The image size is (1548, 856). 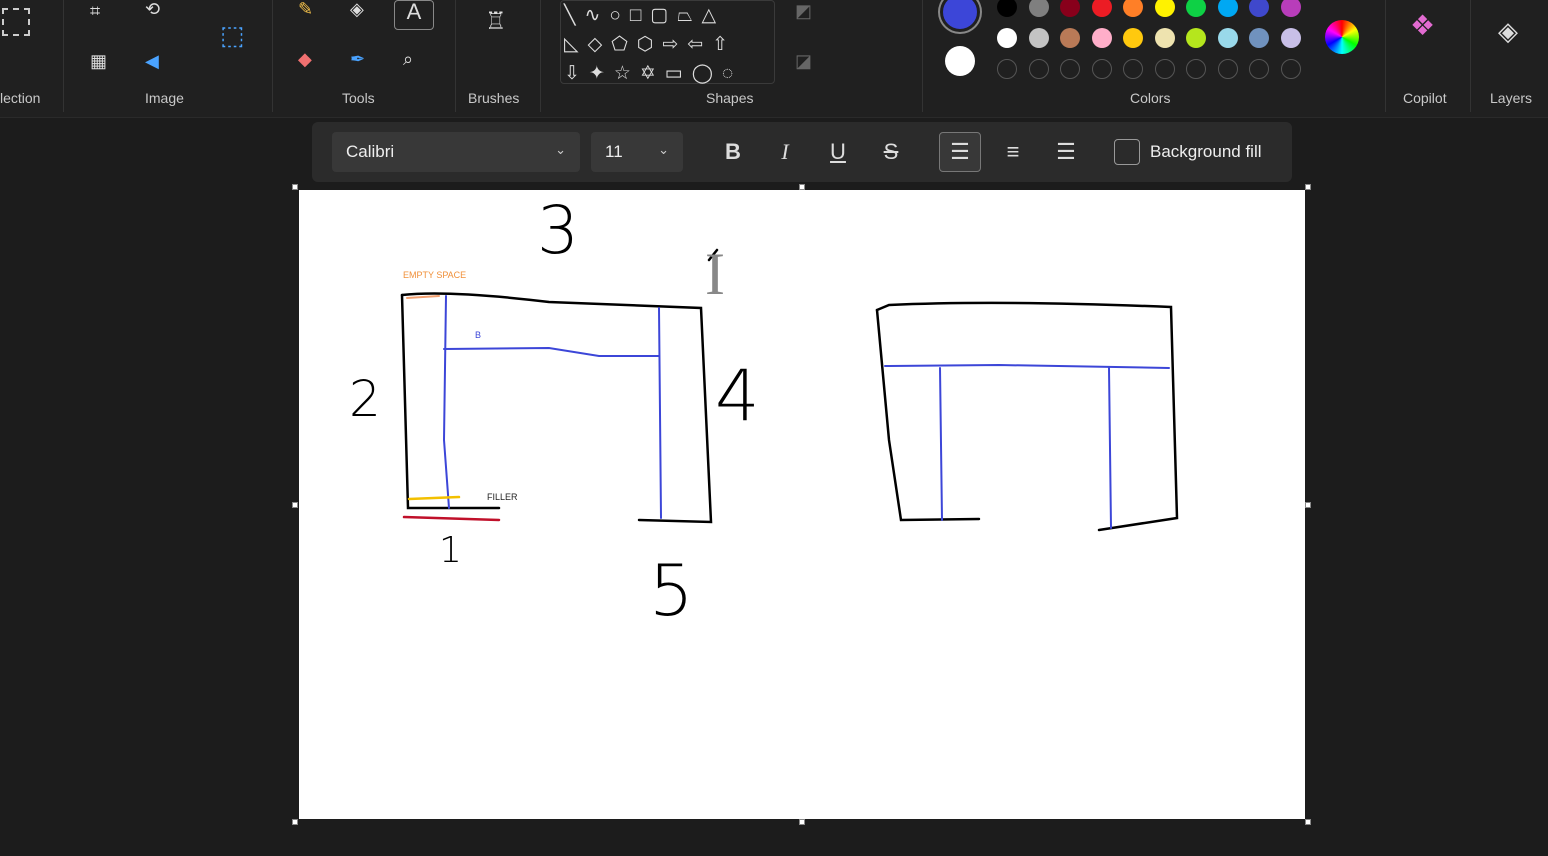 What do you see at coordinates (1013, 152) in the screenshot?
I see `align-center-button: ≡` at bounding box center [1013, 152].